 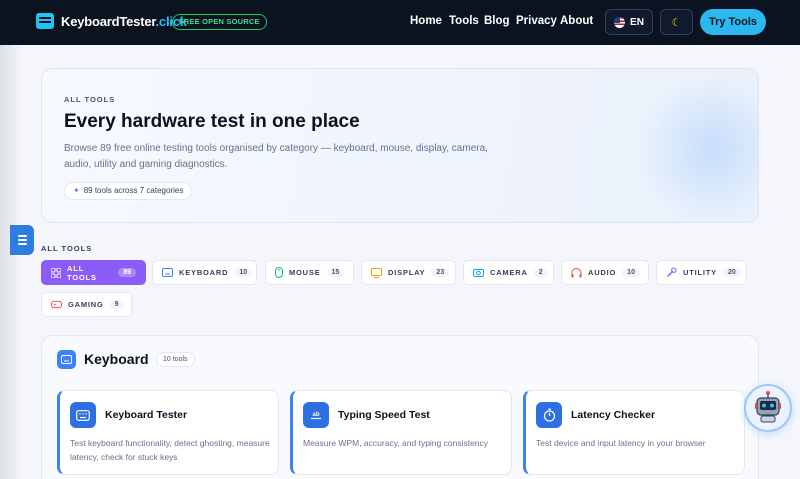 I want to click on keyboard-logo-icon, so click(x=45, y=21).